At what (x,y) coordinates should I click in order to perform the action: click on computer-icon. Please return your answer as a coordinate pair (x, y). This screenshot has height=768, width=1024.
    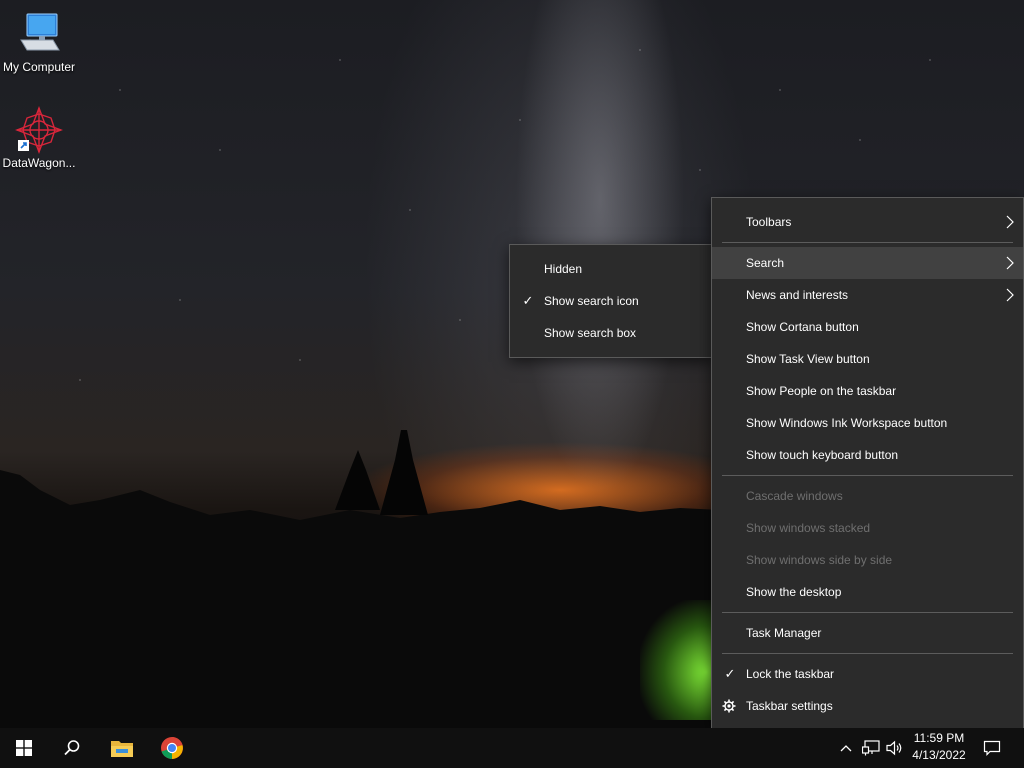
    Looking at the image, I should click on (39, 34).